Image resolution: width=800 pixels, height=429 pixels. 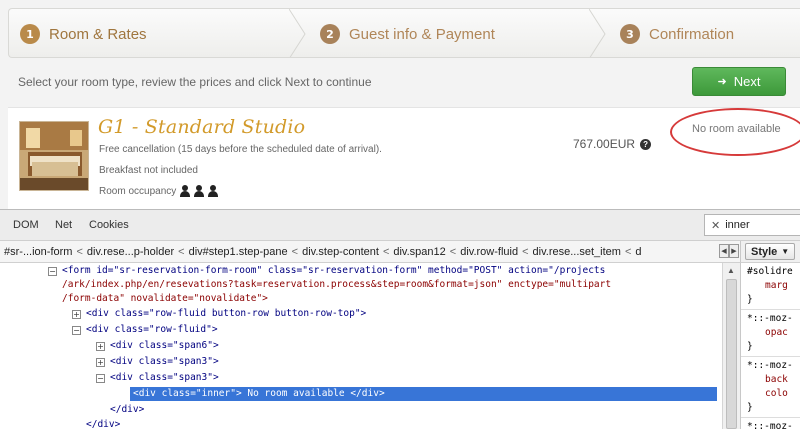 What do you see at coordinates (770, 271) in the screenshot?
I see `style-selector: #solidre` at bounding box center [770, 271].